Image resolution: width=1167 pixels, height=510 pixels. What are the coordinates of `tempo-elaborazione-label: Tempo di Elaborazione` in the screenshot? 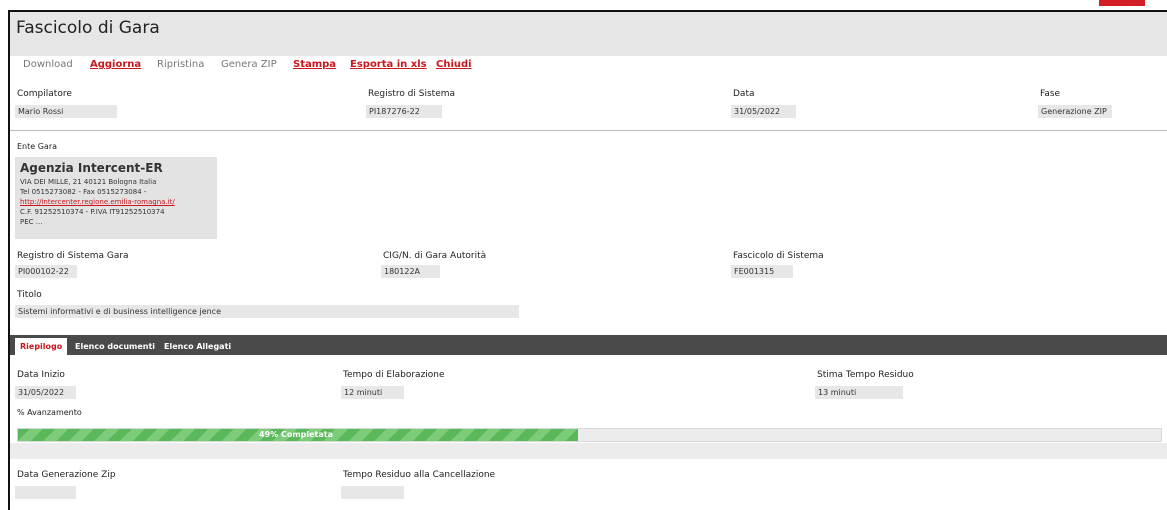 It's located at (394, 375).